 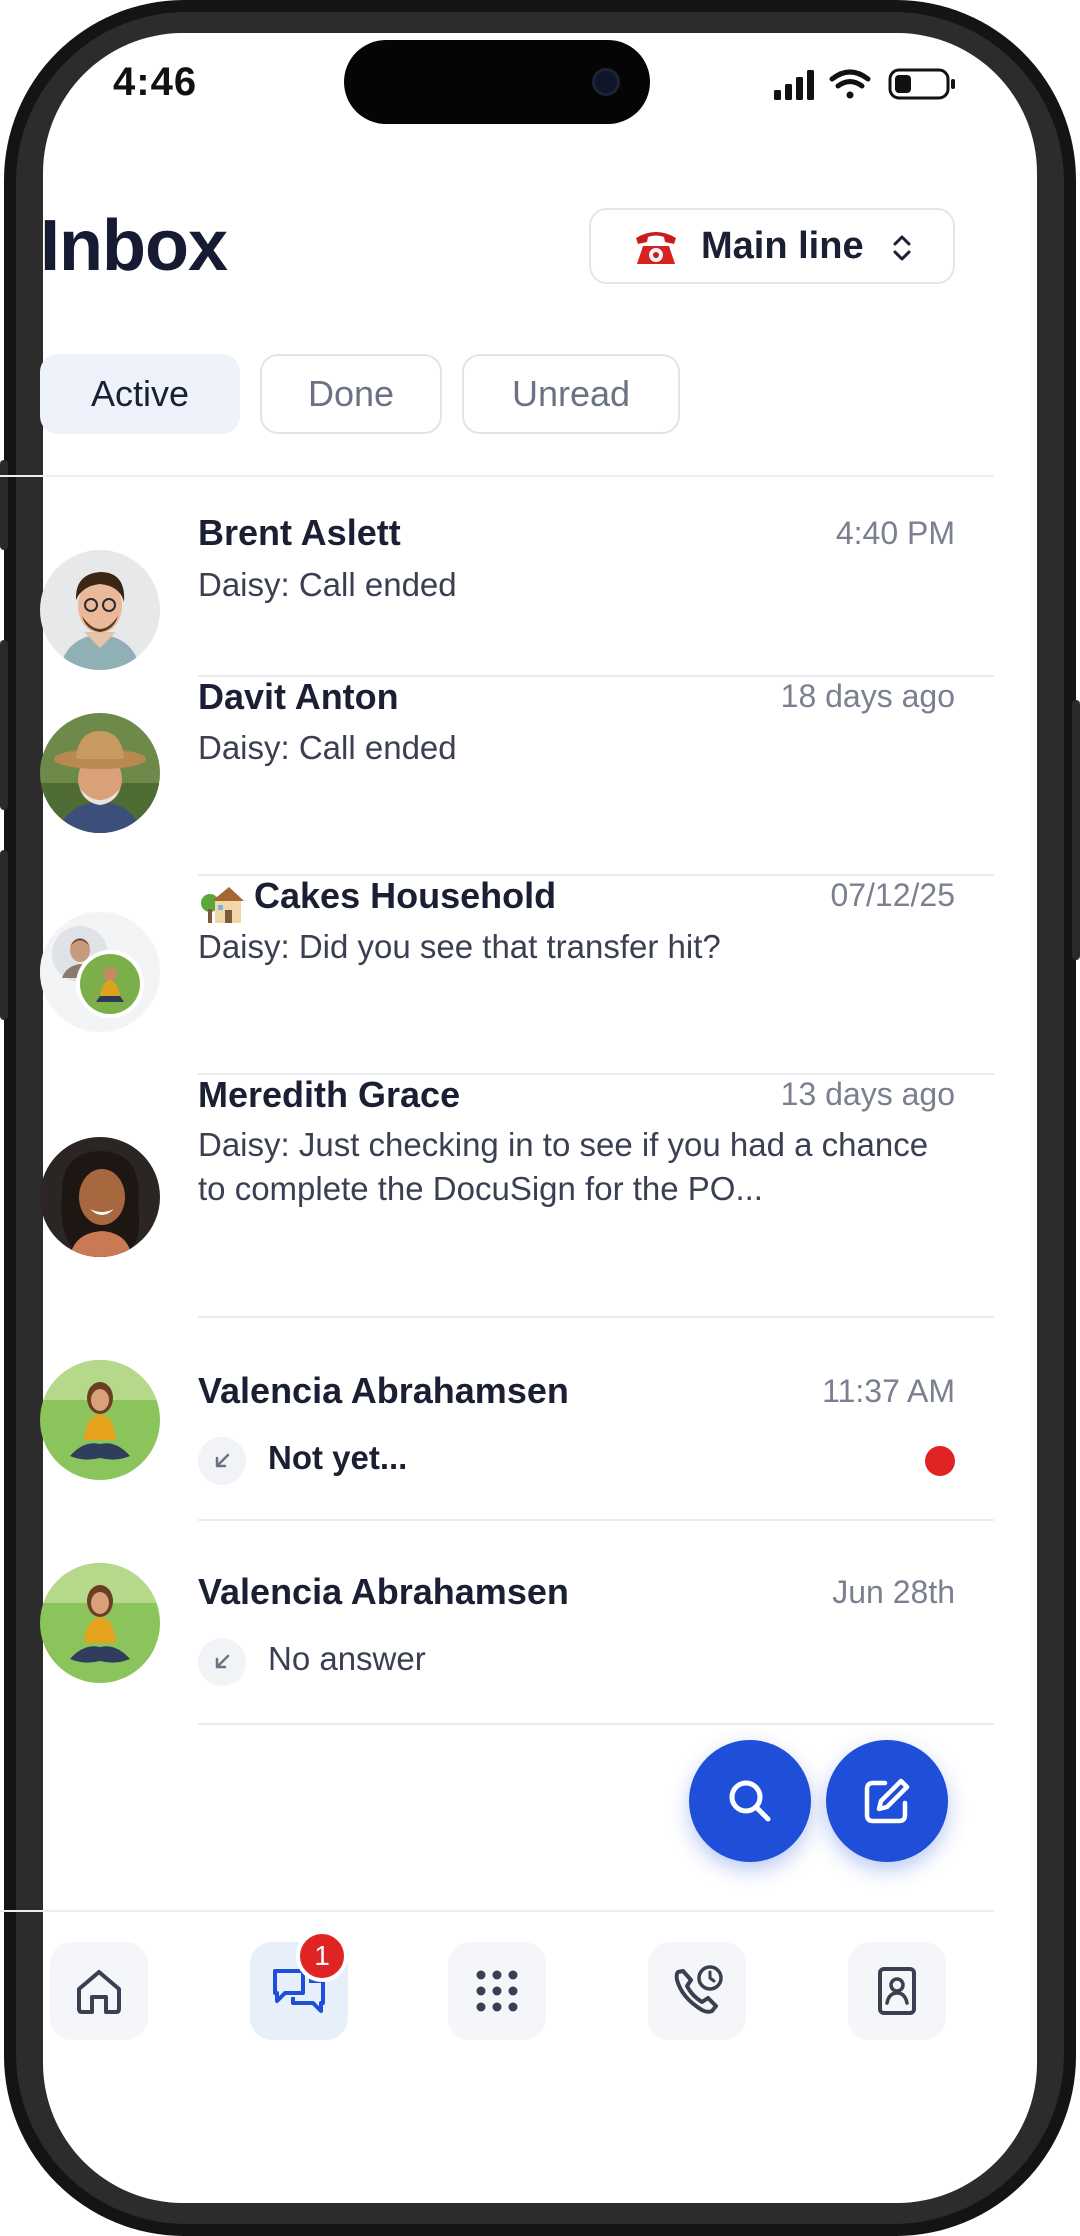 I want to click on nav-calls, so click(x=697, y=1991).